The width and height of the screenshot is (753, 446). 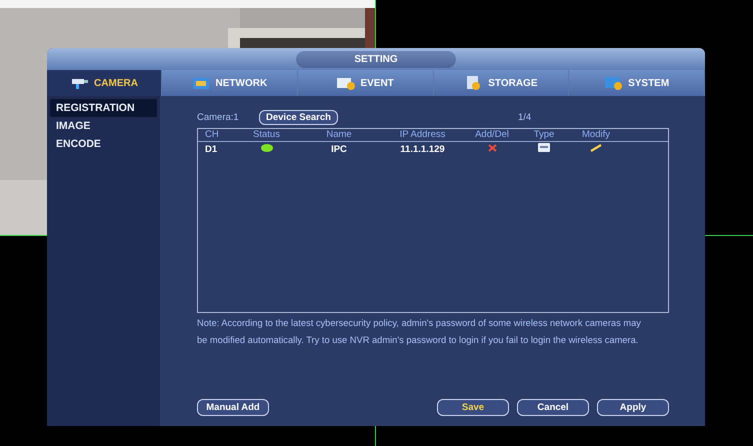 What do you see at coordinates (422, 149) in the screenshot?
I see `table-cell-text: 11.1.1.129` at bounding box center [422, 149].